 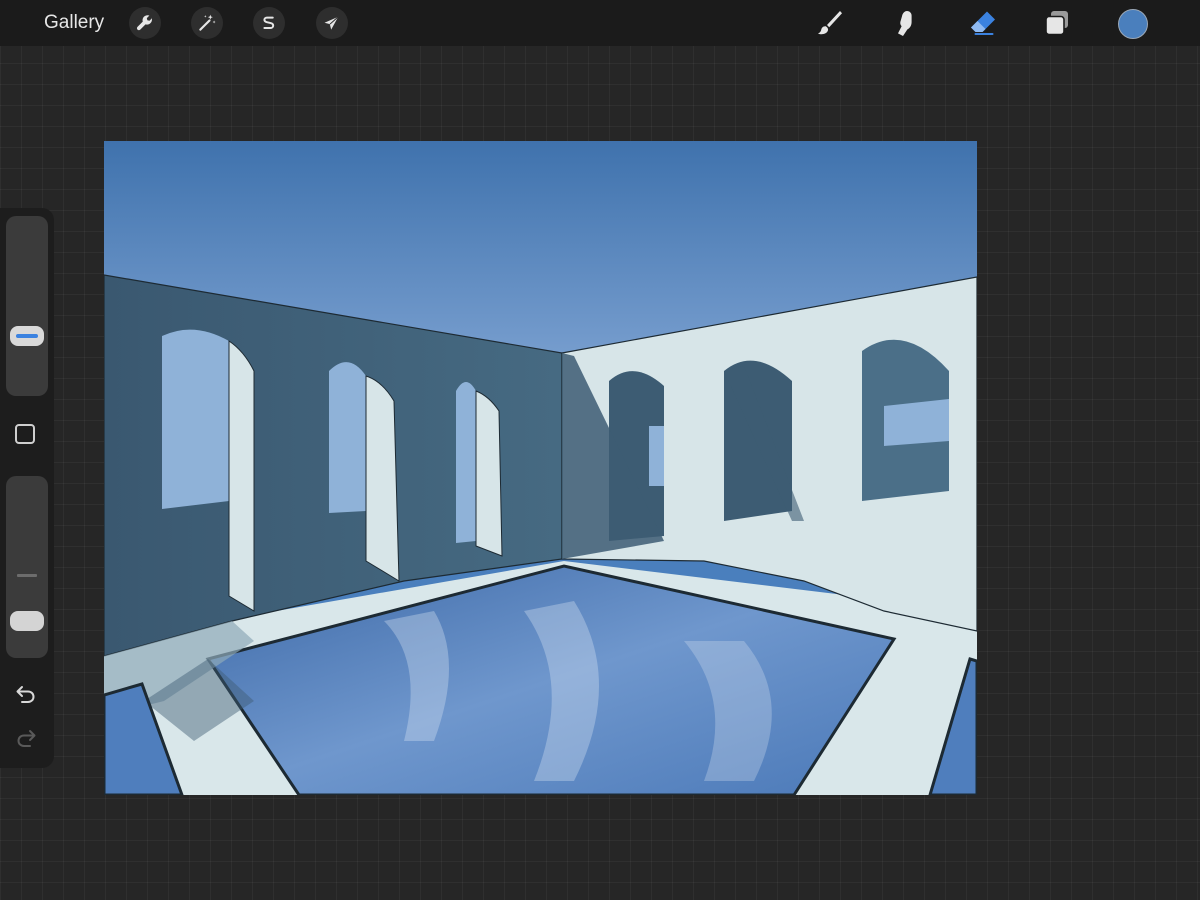 I want to click on arrow-cursor-icon, so click(x=331, y=23).